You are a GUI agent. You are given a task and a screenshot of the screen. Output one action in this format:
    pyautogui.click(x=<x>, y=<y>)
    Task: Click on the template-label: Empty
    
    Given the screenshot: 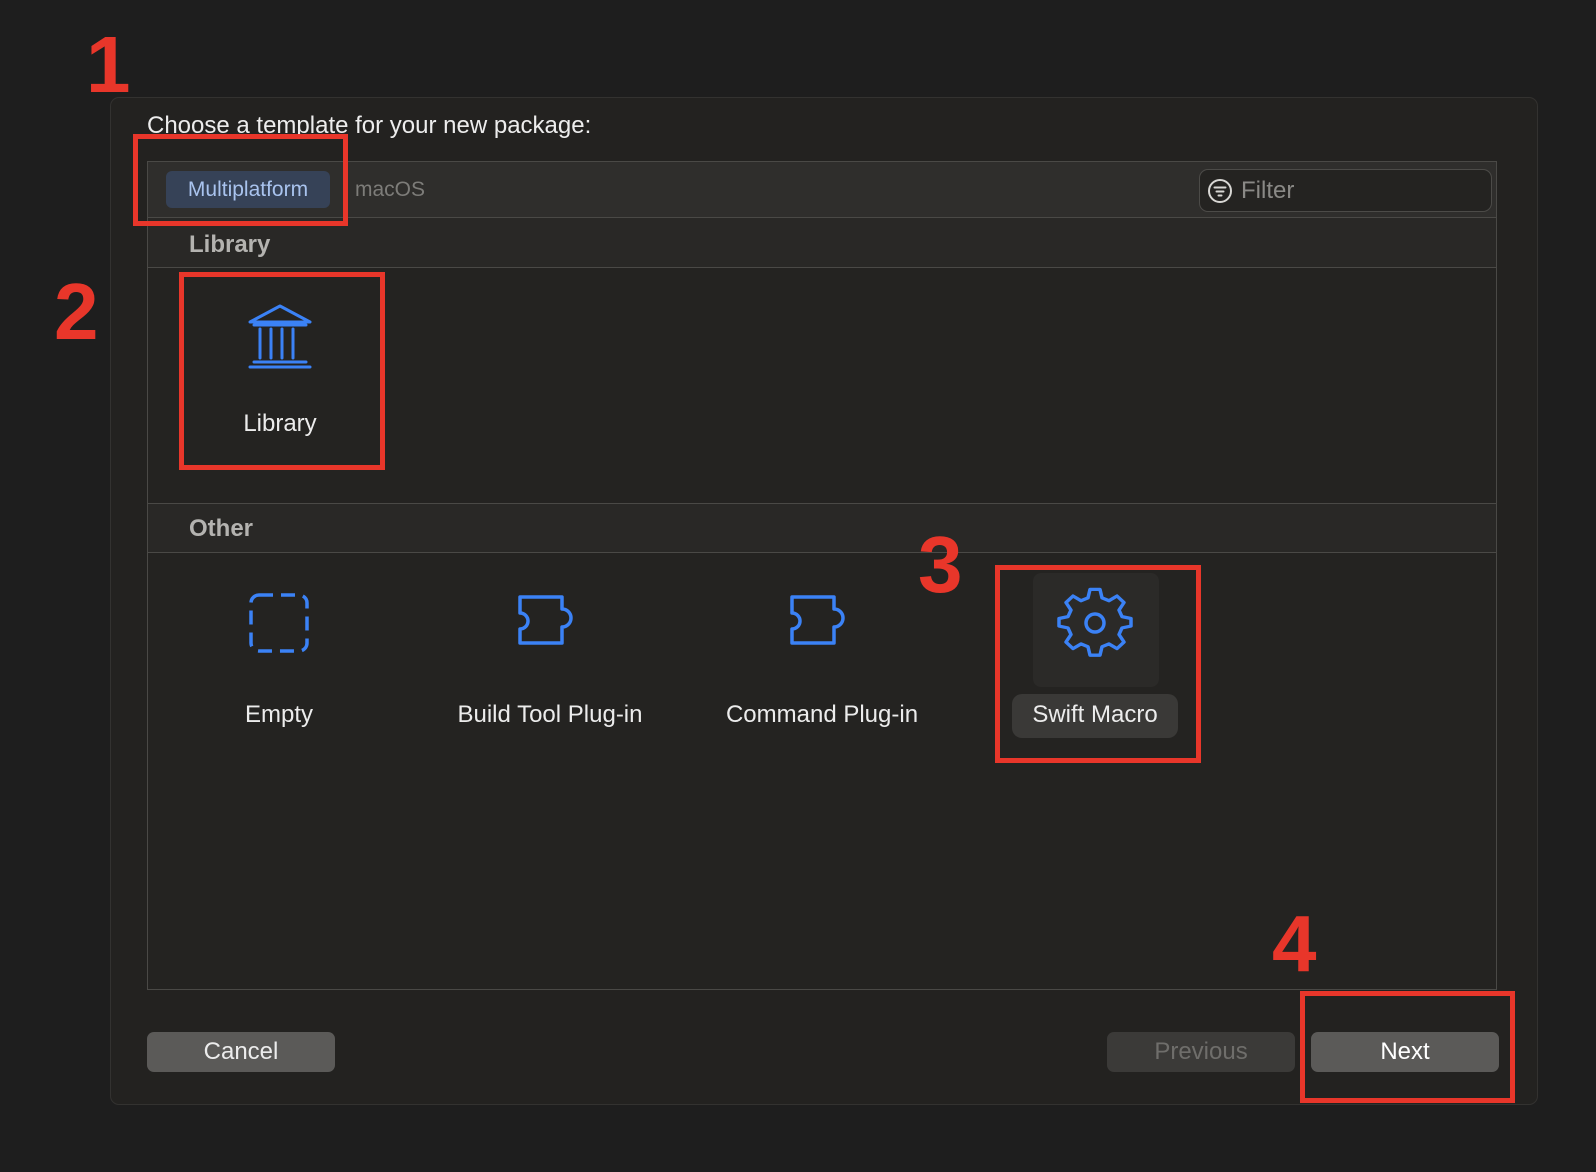 What is the action you would take?
    pyautogui.click(x=278, y=714)
    